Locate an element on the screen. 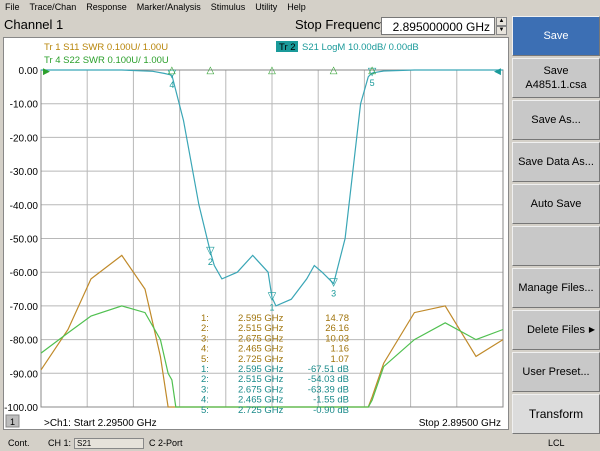  trace-1-label: Tr 1 S11 SWR 0.100U/ 1.00U is located at coordinates (106, 47).